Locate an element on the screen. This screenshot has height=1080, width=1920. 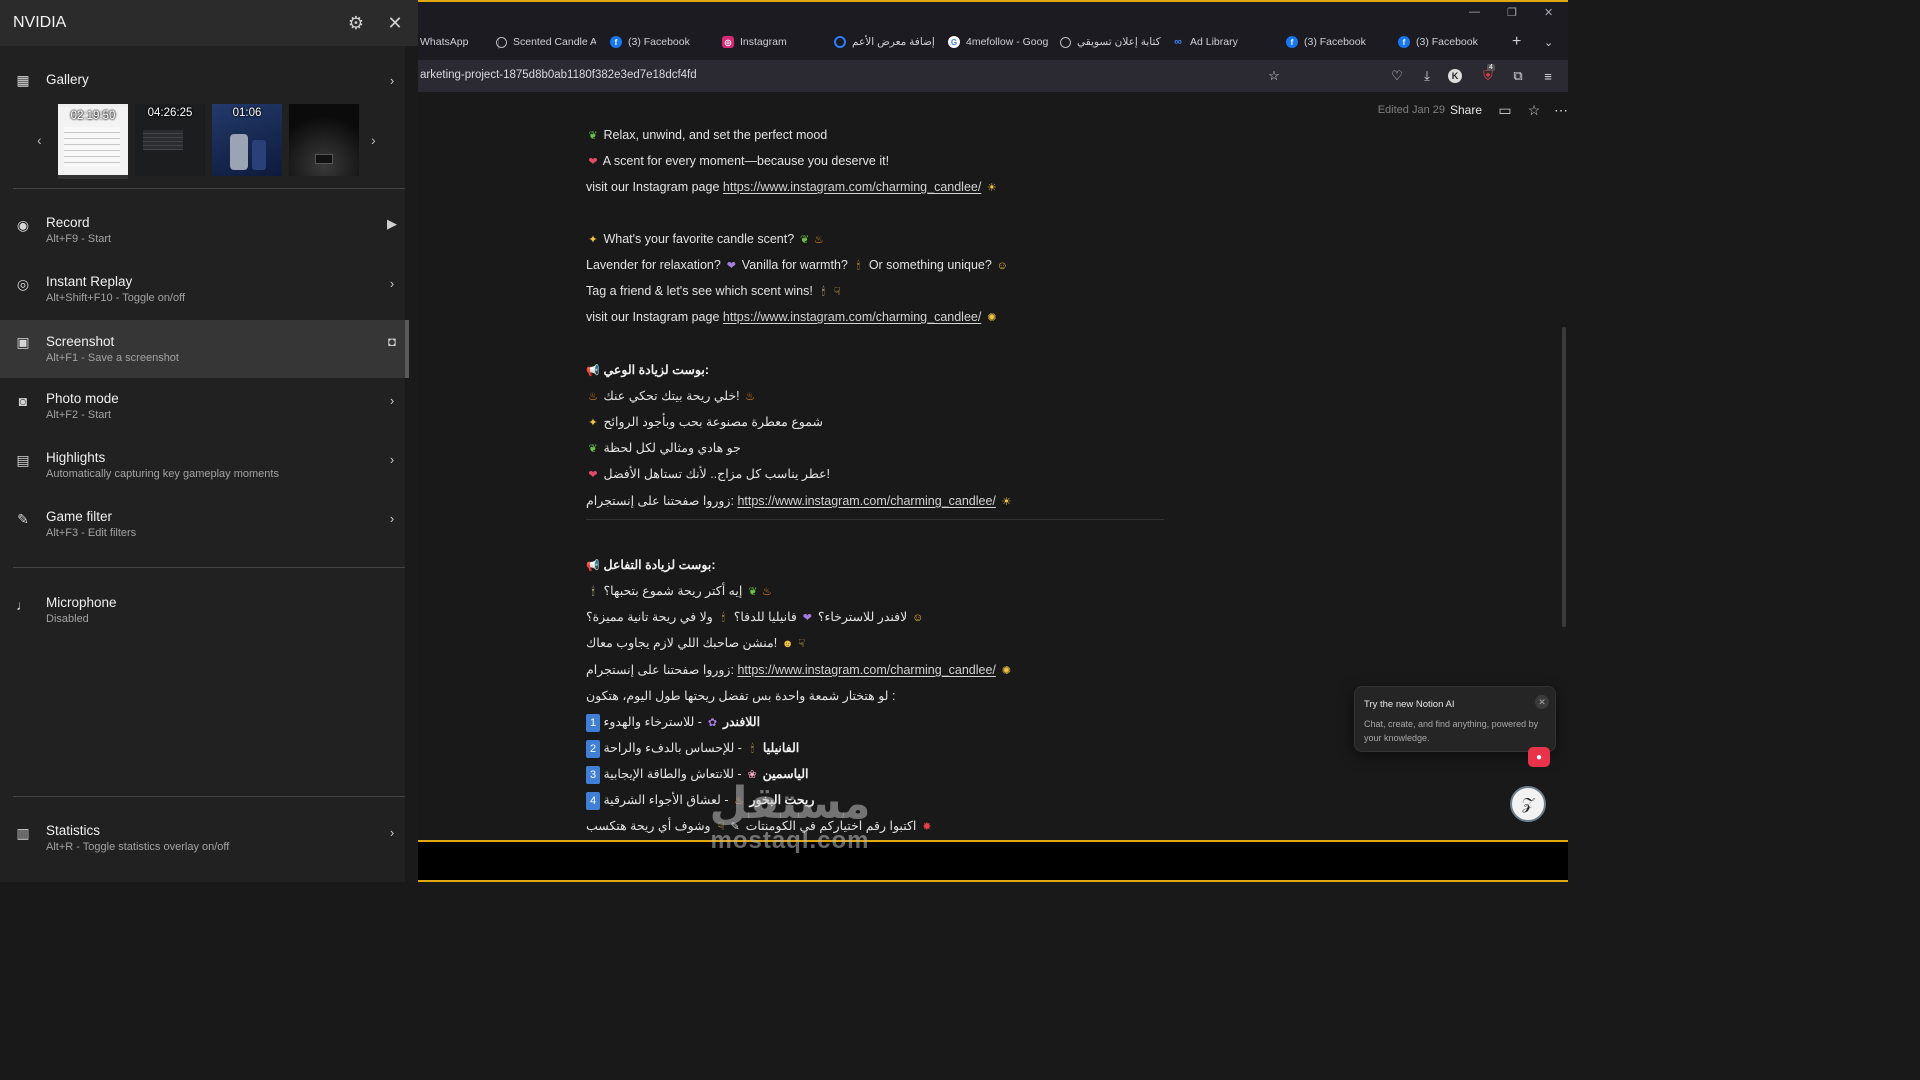
page-scrollbar is located at coordinates (1564, 477).